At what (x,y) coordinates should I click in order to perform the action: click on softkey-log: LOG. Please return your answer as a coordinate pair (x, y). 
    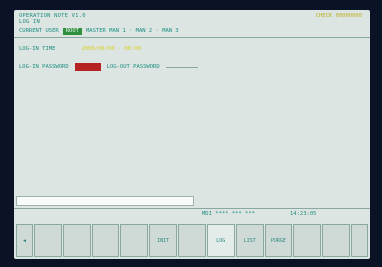
    Looking at the image, I should click on (220, 240).